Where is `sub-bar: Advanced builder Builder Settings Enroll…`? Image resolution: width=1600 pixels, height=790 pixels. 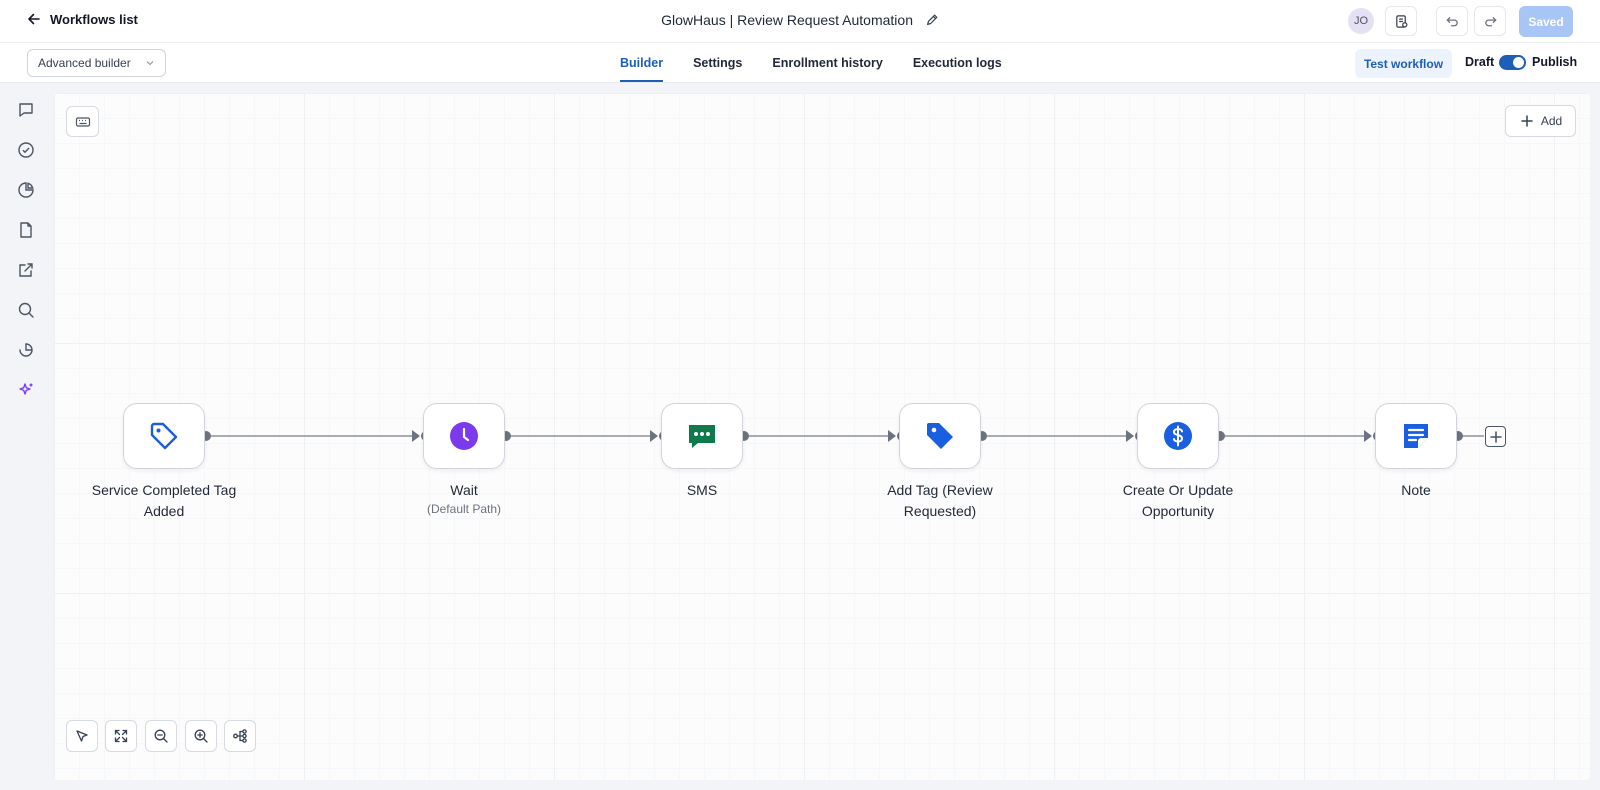 sub-bar: Advanced builder Builder Settings Enroll… is located at coordinates (800, 63).